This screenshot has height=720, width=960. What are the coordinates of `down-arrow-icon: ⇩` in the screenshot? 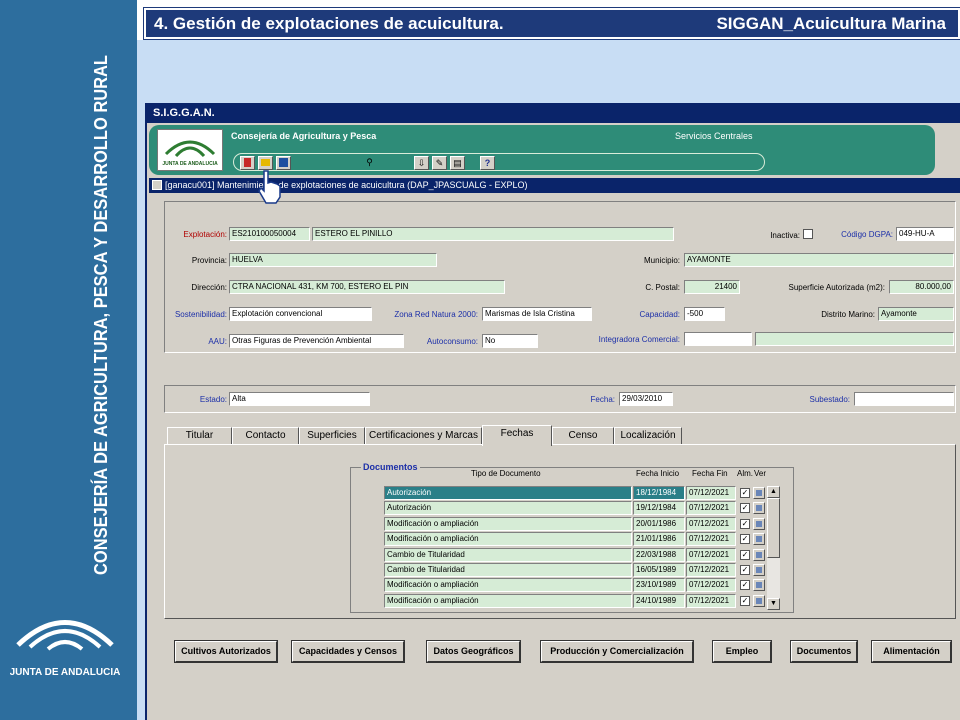 It's located at (421, 163).